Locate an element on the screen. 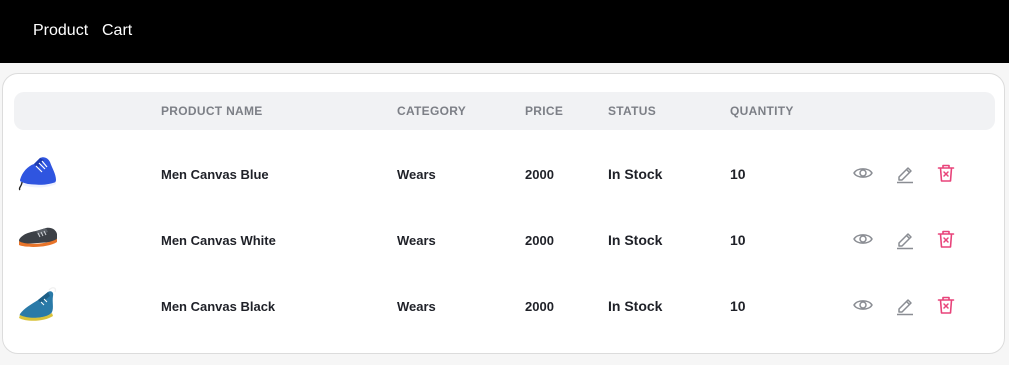  grey-shoe-image is located at coordinates (38, 237).